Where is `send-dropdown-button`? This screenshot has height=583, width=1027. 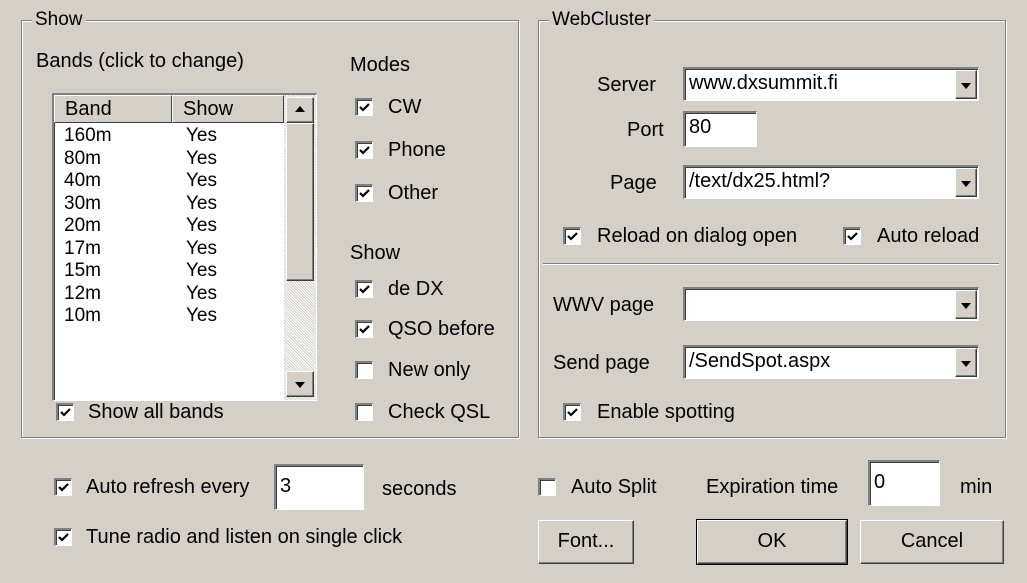 send-dropdown-button is located at coordinates (966, 362).